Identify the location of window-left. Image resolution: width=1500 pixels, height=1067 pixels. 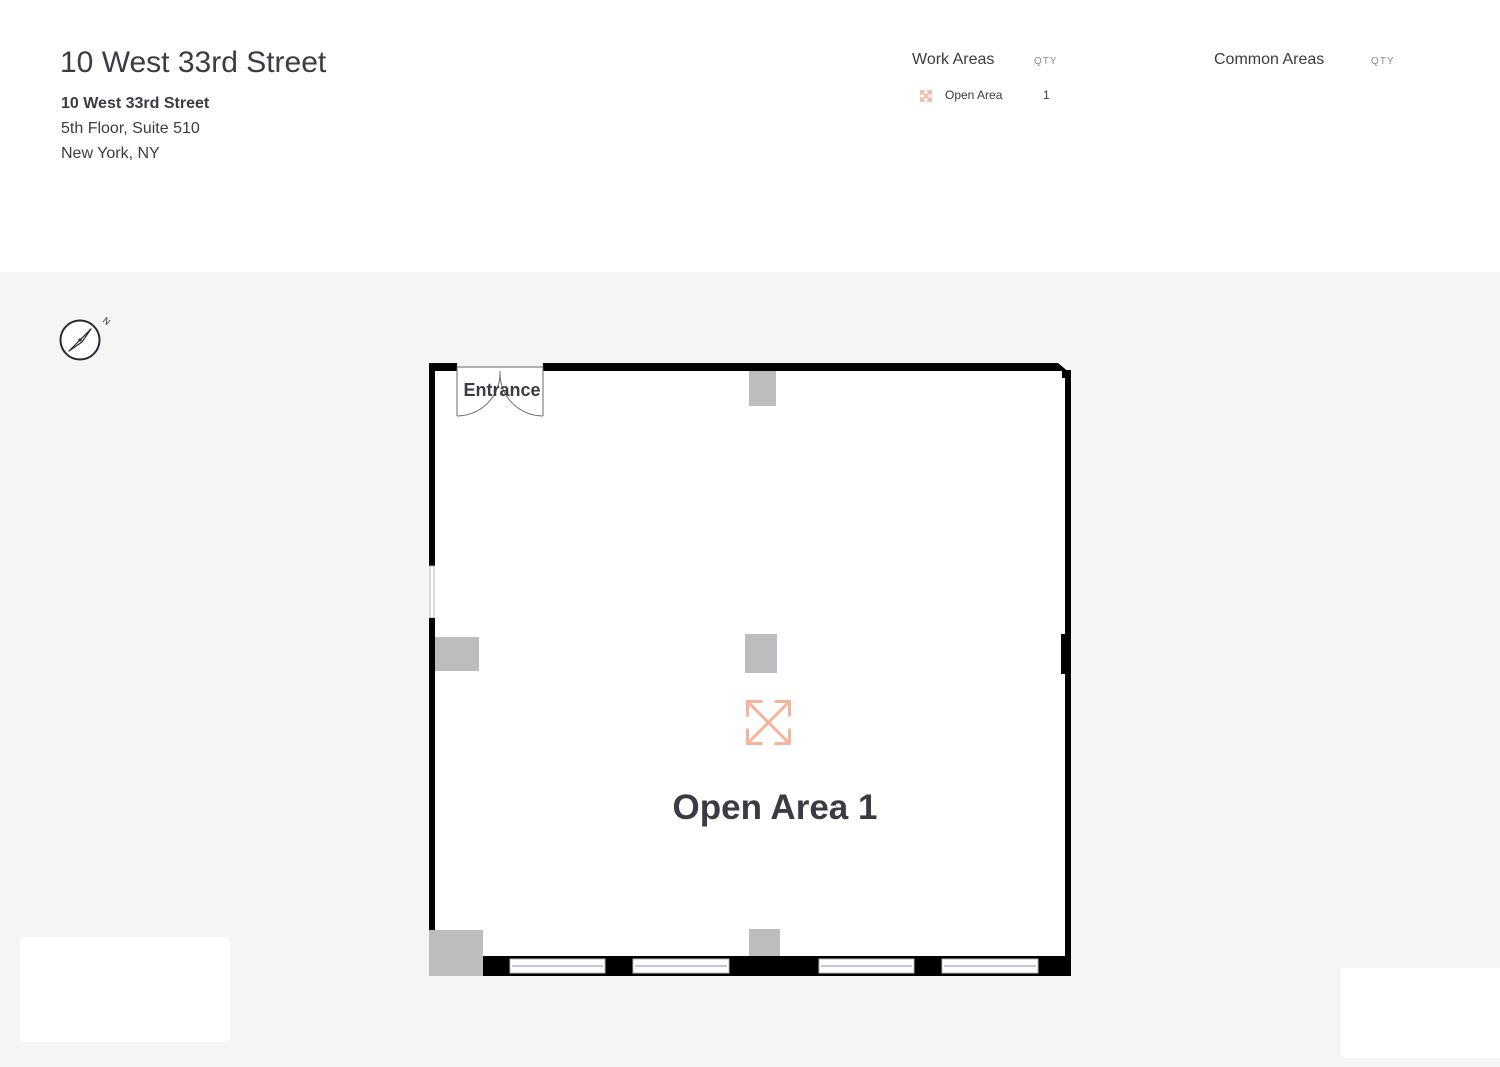
(432, 592).